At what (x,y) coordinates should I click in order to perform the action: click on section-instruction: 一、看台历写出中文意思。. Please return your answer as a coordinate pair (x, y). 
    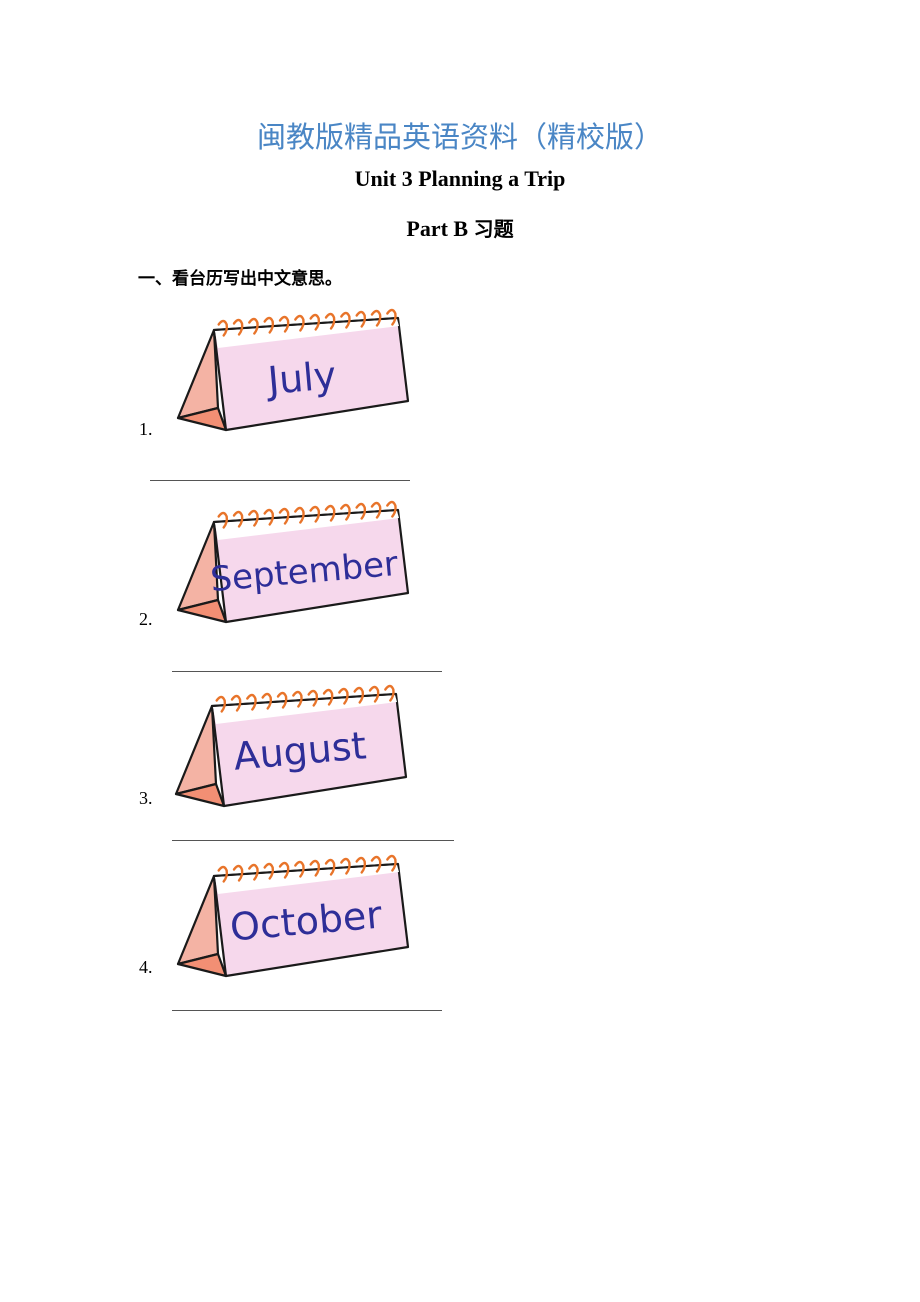
    Looking at the image, I should click on (240, 279).